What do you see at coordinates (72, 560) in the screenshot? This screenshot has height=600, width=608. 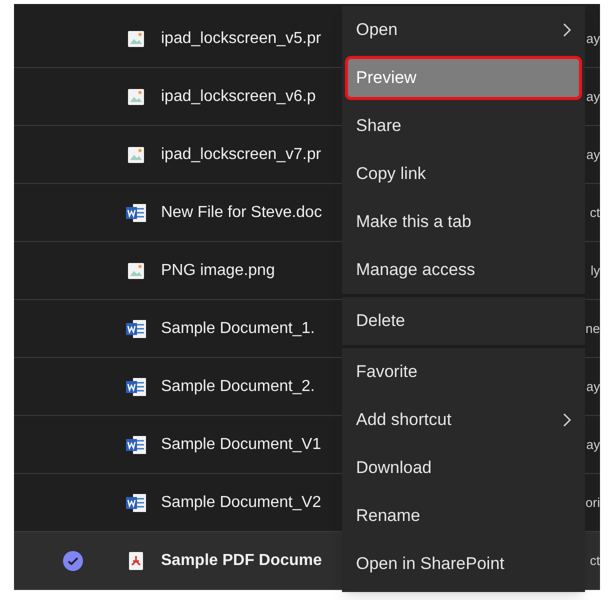 I see `check-circle-icon` at bounding box center [72, 560].